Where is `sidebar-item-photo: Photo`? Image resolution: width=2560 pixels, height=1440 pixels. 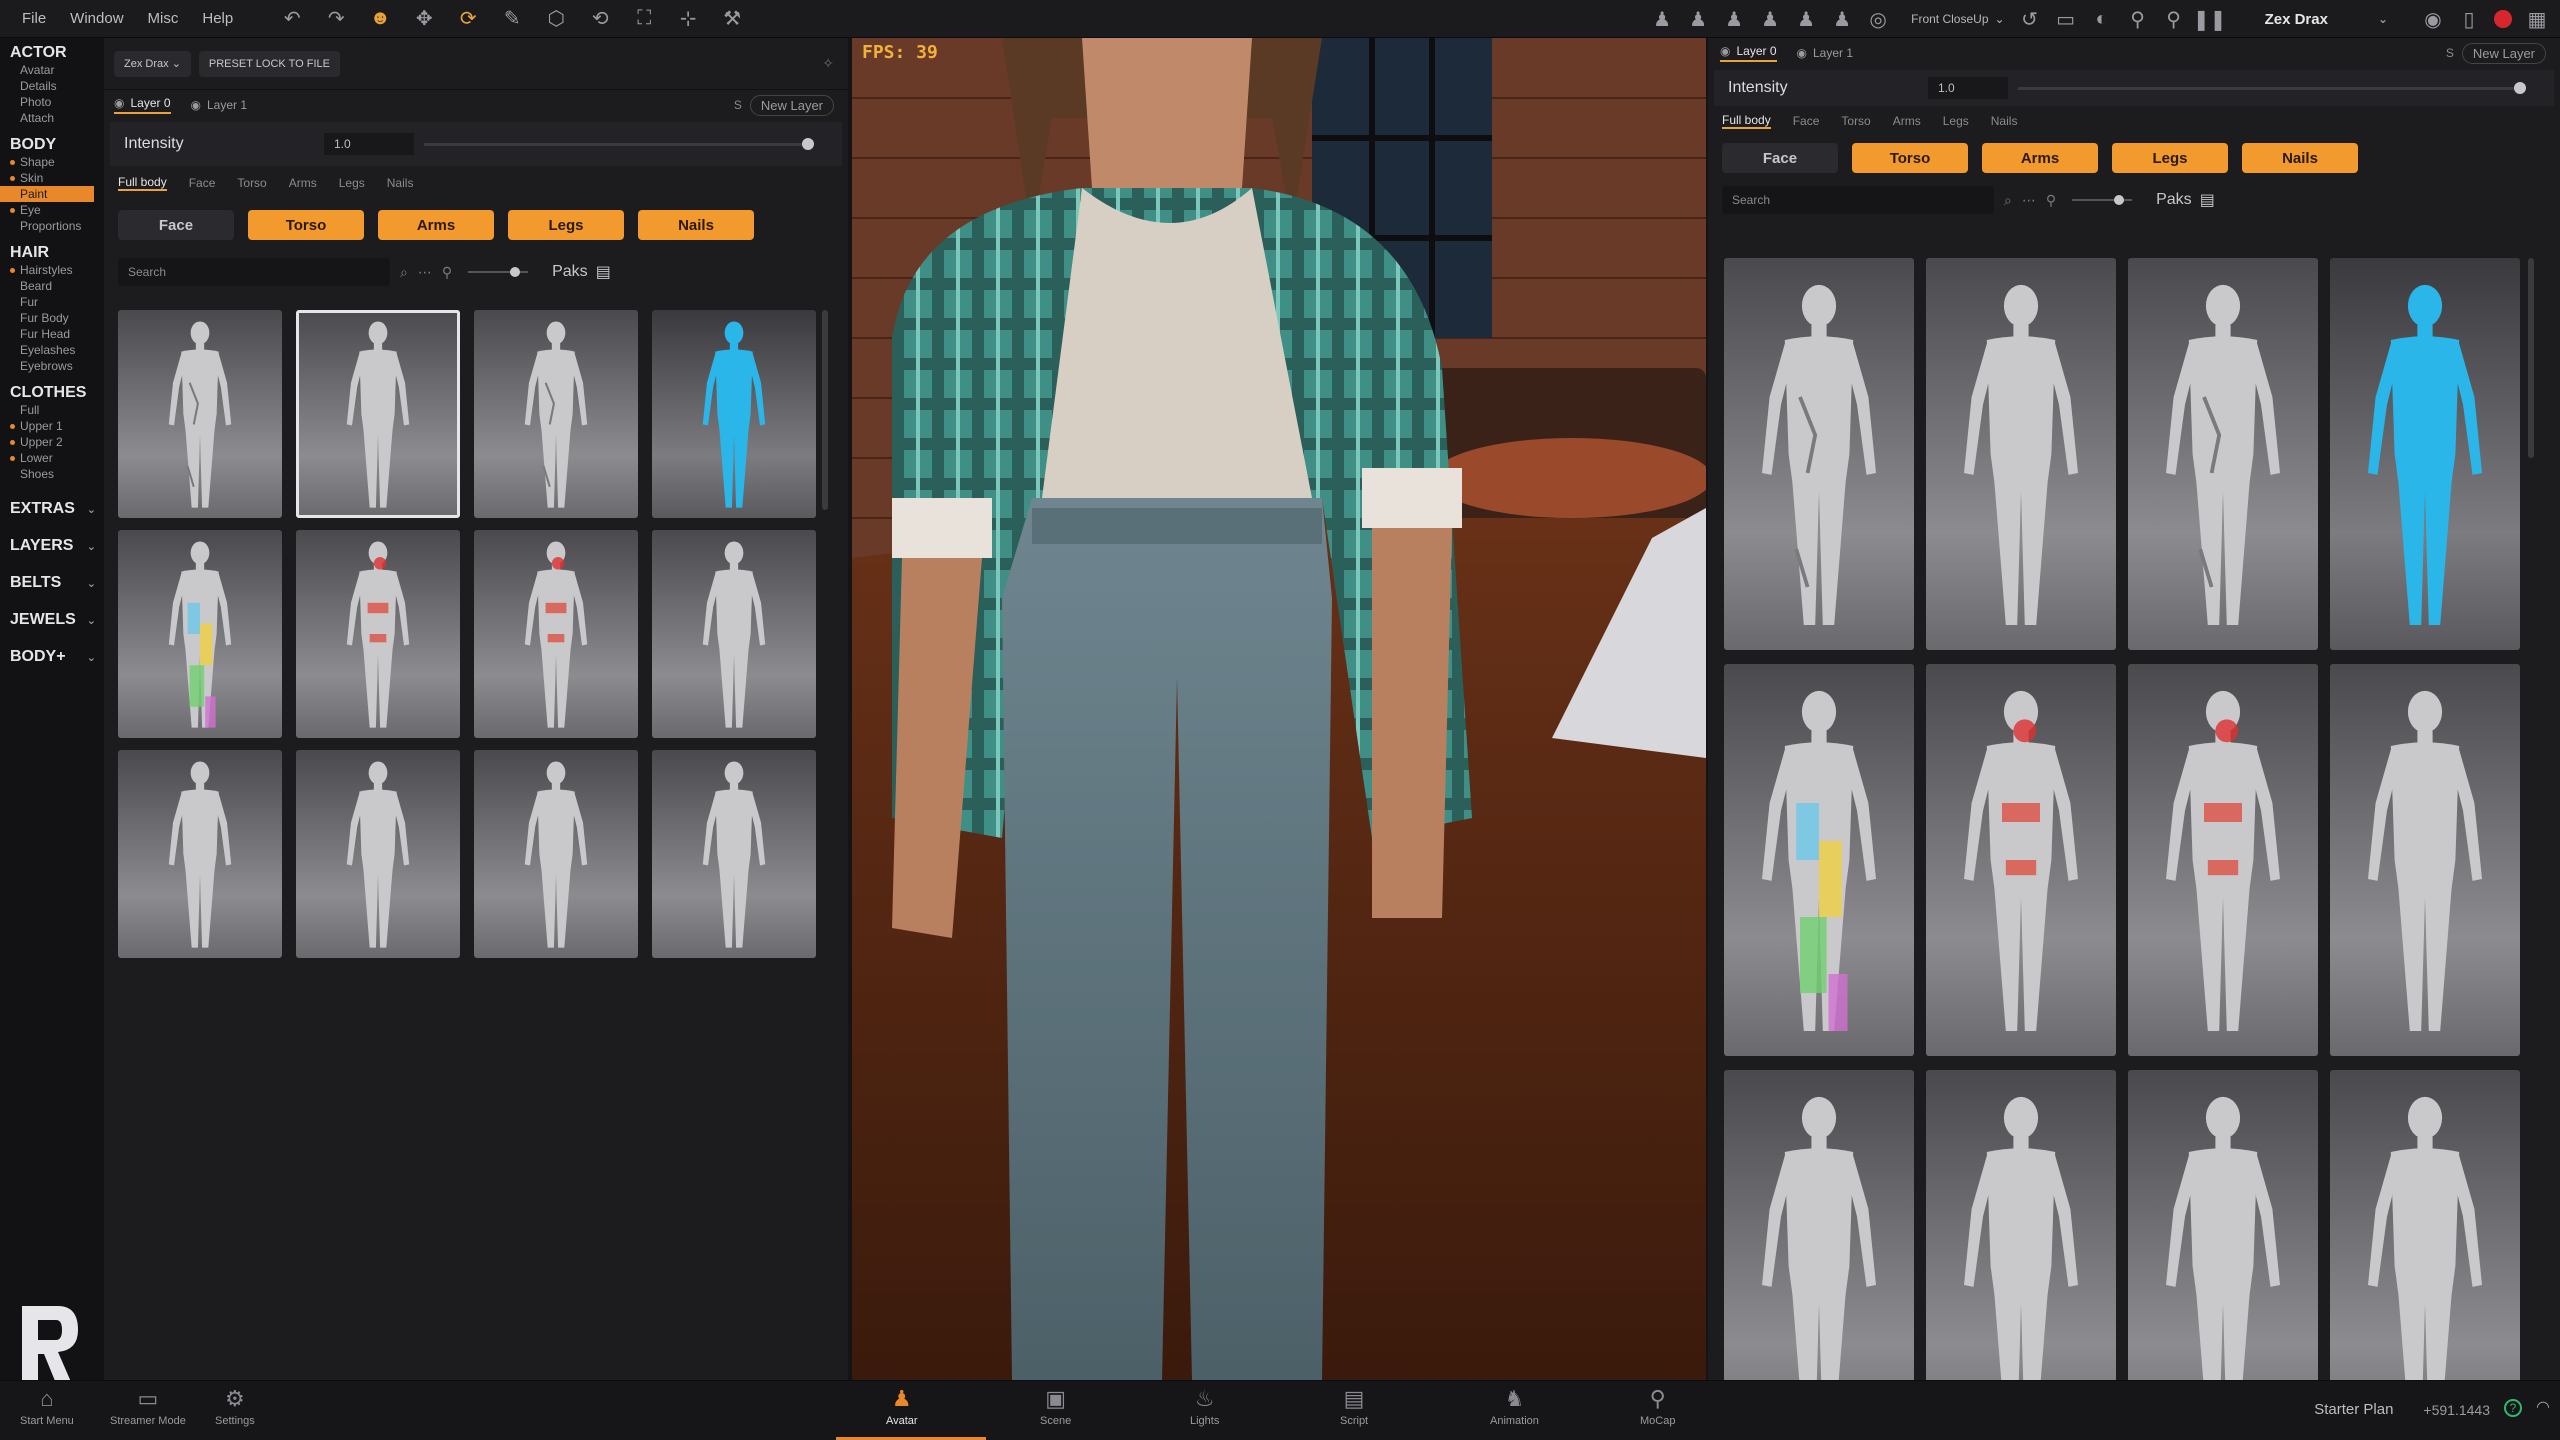 sidebar-item-photo: Photo is located at coordinates (52, 102).